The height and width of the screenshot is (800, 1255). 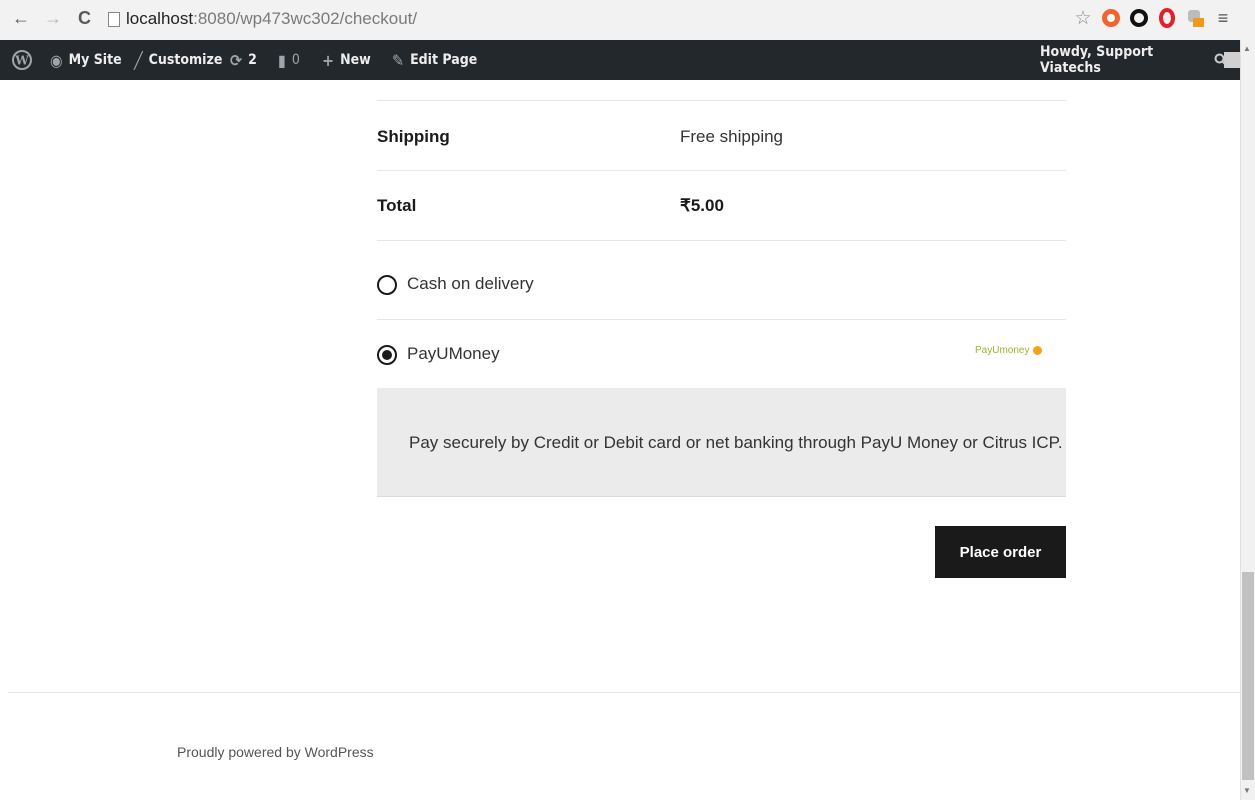 What do you see at coordinates (1000, 552) in the screenshot?
I see `place-order-button: Place order` at bounding box center [1000, 552].